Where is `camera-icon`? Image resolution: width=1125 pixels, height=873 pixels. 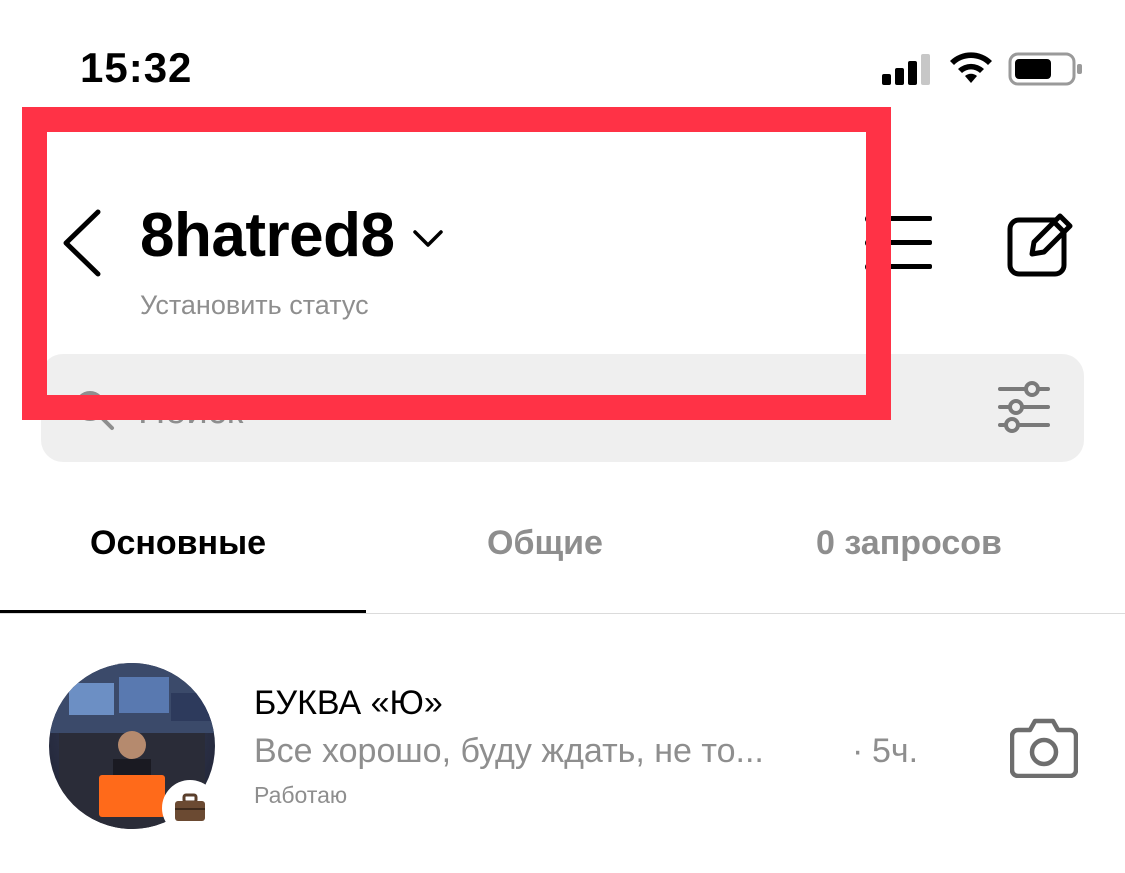
camera-icon is located at coordinates (1044, 747).